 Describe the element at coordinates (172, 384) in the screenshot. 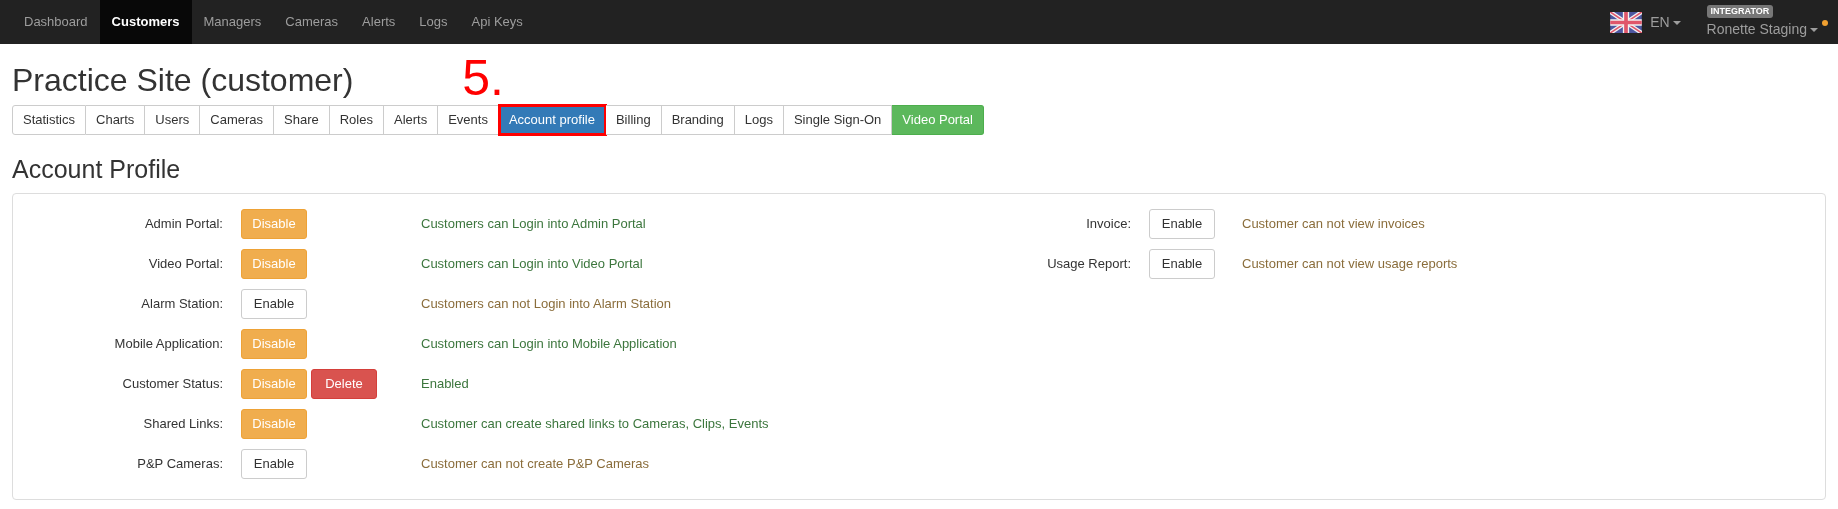

I see `setting-label: Customer Status:` at that location.